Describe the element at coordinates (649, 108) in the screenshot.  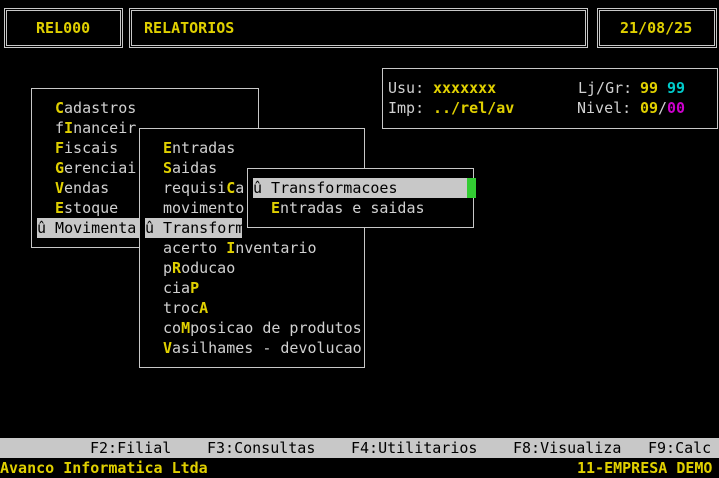
I see `nivel-value: 09` at that location.